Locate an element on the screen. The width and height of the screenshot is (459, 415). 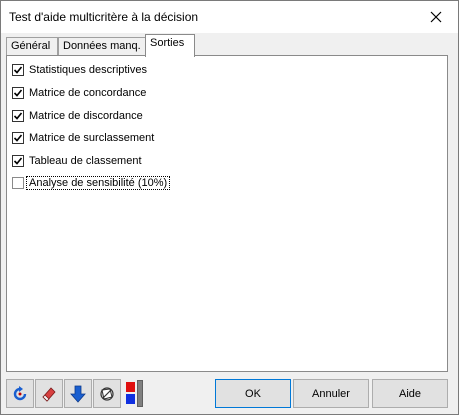
option-matrice-discordance: Matrice de discordance is located at coordinates (77, 116).